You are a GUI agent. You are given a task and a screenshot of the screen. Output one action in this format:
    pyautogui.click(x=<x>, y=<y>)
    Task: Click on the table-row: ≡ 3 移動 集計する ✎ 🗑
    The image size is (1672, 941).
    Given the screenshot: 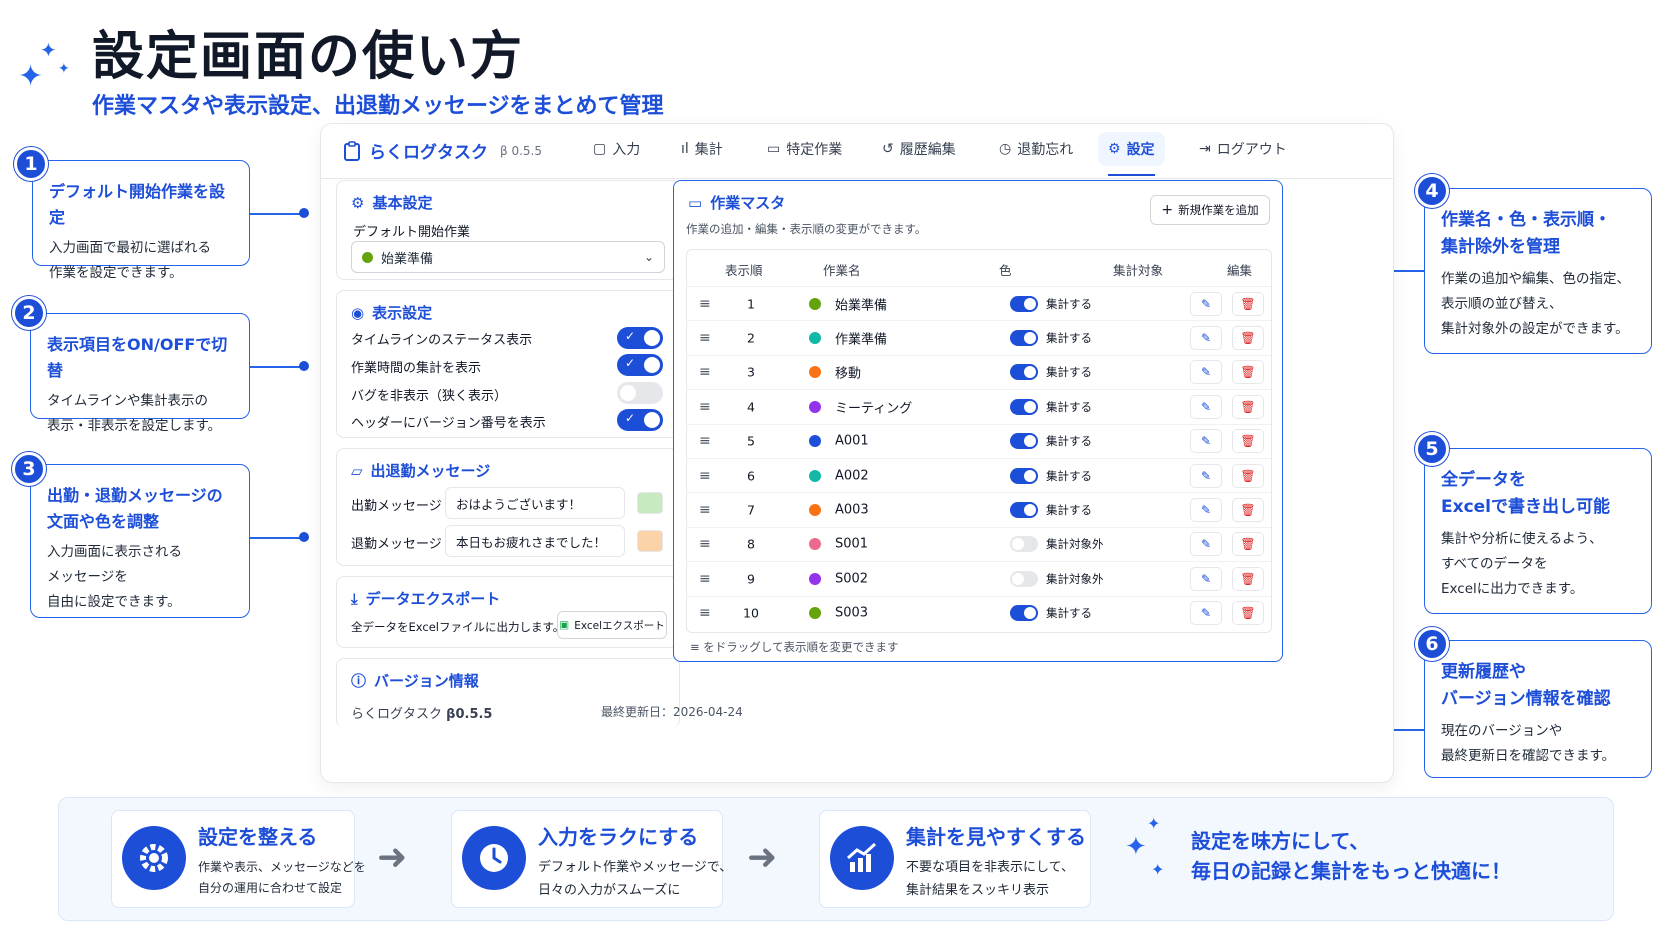 What is the action you would take?
    pyautogui.click(x=979, y=371)
    